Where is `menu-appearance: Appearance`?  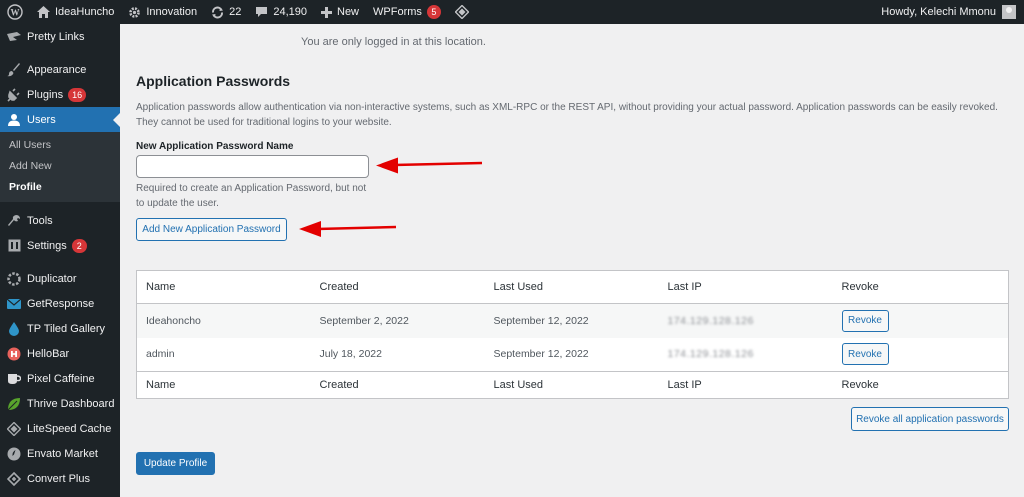 menu-appearance: Appearance is located at coordinates (60, 69).